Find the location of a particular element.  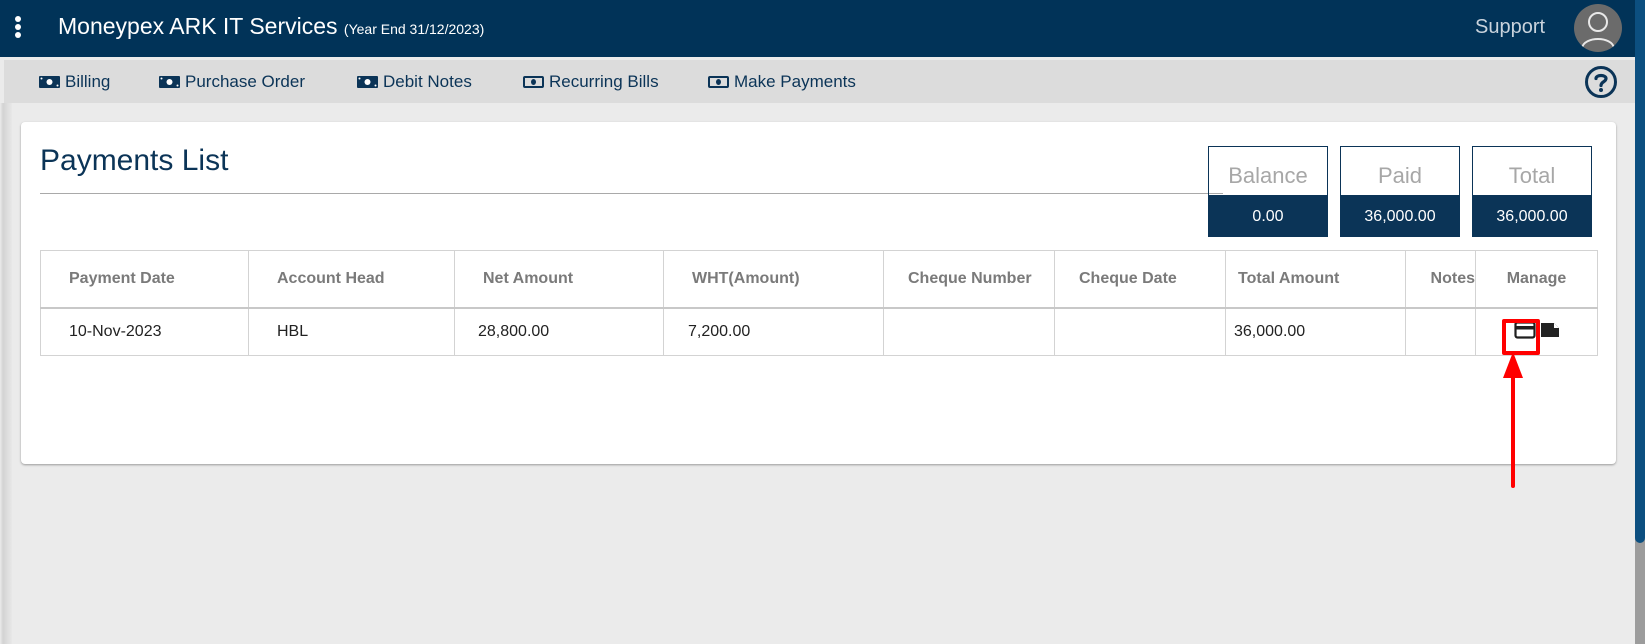

user-avatar-icon is located at coordinates (1598, 28).